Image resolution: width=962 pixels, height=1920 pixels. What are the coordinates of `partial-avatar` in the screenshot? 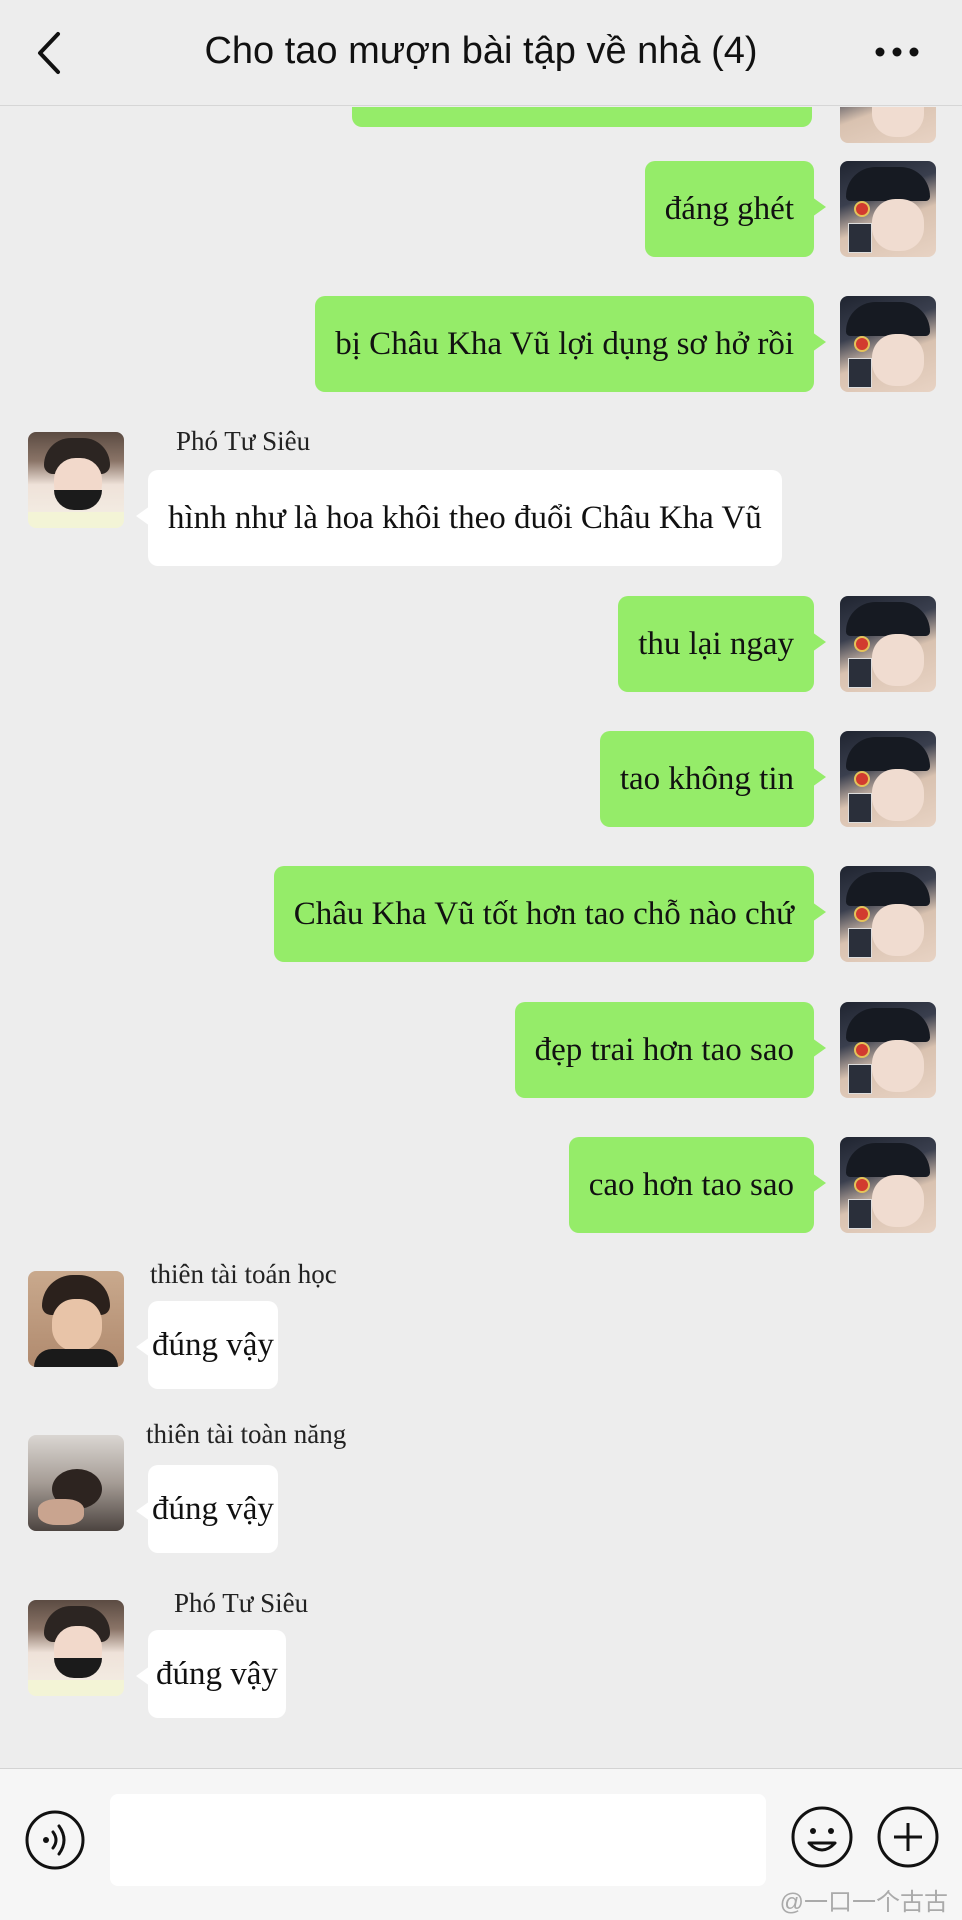 It's located at (888, 125).